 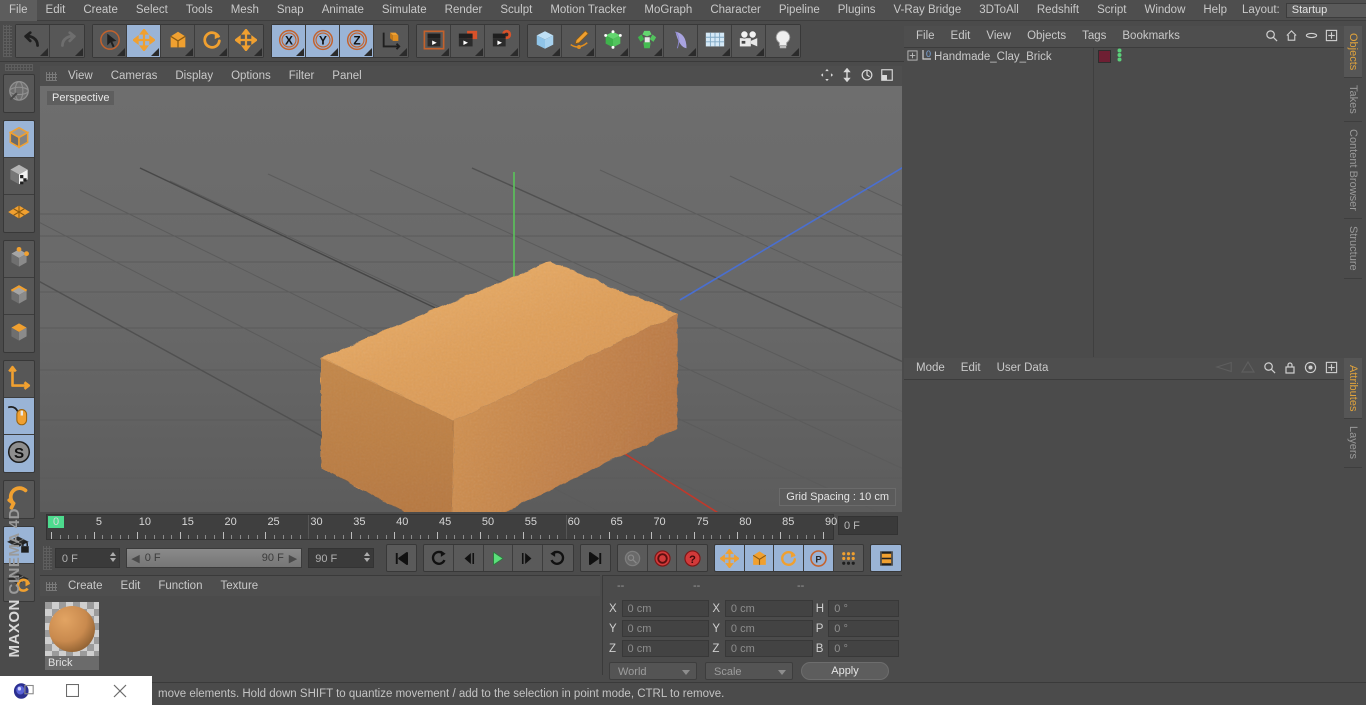 What do you see at coordinates (346, 76) in the screenshot?
I see `viewport-menu-panel: Panel` at bounding box center [346, 76].